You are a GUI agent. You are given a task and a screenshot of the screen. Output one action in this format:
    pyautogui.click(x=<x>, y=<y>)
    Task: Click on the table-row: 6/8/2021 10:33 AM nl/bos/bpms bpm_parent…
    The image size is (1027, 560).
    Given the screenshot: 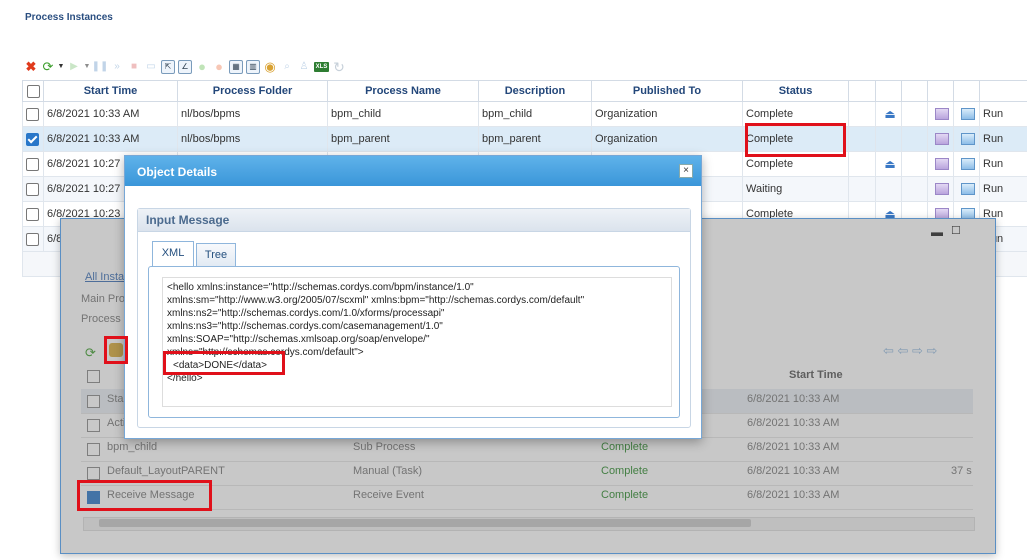 What is the action you would take?
    pyautogui.click(x=524, y=139)
    